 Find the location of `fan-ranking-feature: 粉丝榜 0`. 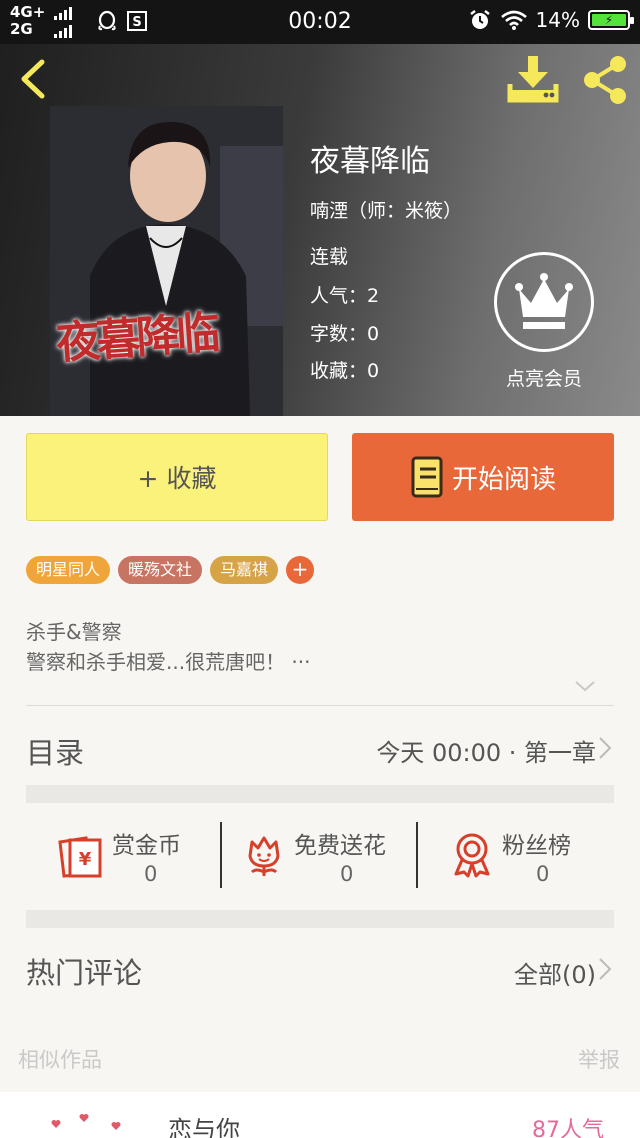

fan-ranking-feature: 粉丝榜 0 is located at coordinates (532, 856).